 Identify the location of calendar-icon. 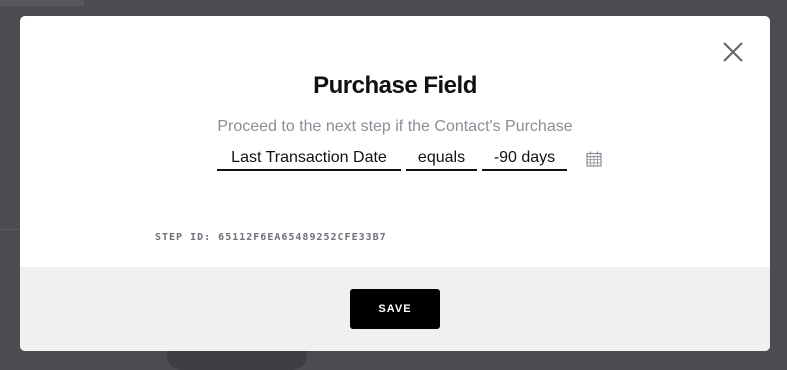
(594, 159).